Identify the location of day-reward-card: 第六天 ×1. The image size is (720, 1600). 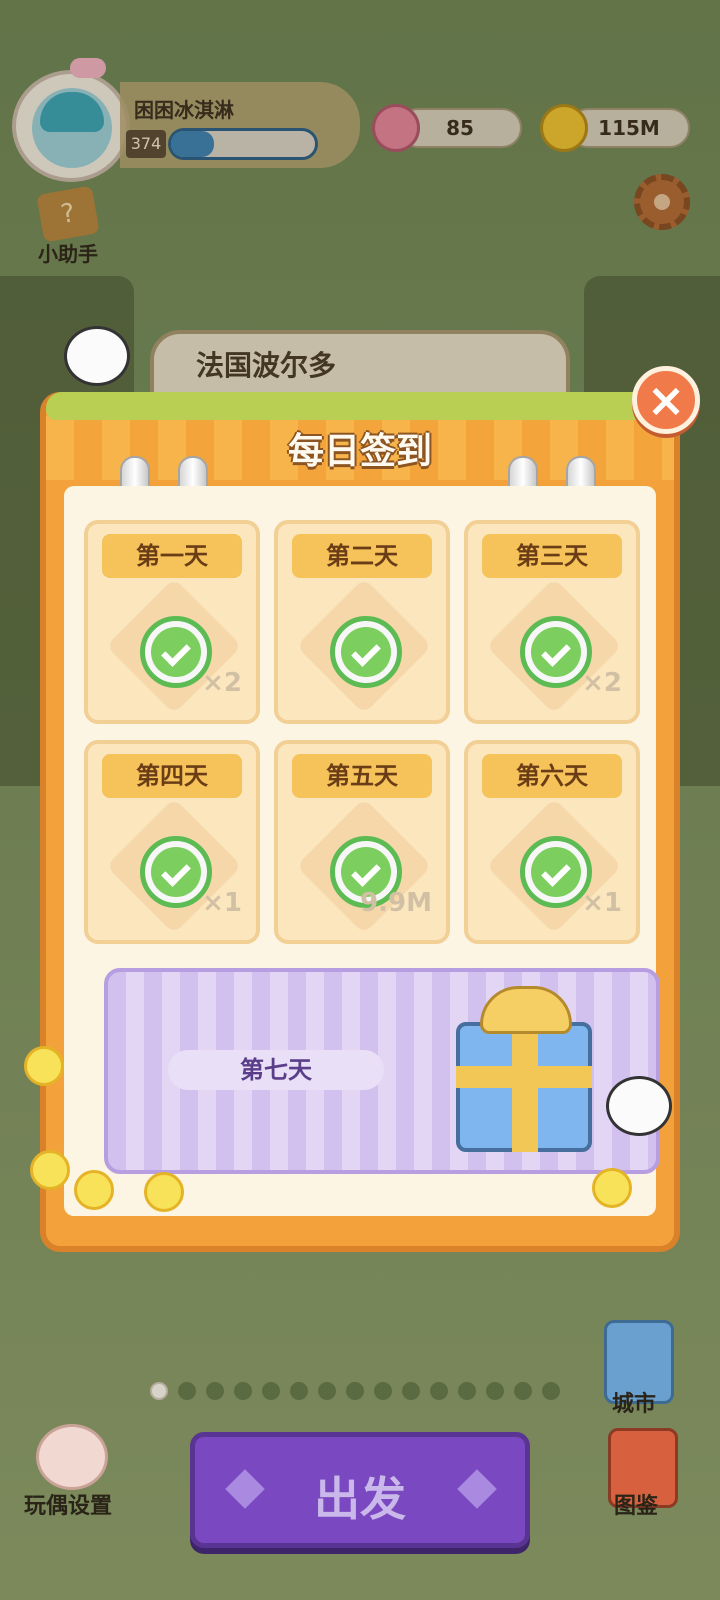
(552, 842).